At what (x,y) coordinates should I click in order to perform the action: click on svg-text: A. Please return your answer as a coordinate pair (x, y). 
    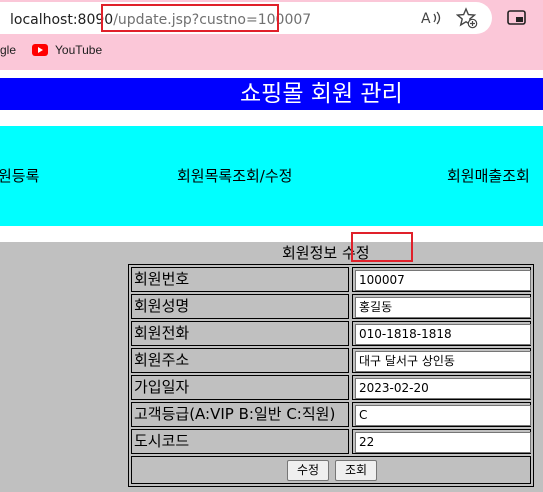
    Looking at the image, I should click on (426, 19).